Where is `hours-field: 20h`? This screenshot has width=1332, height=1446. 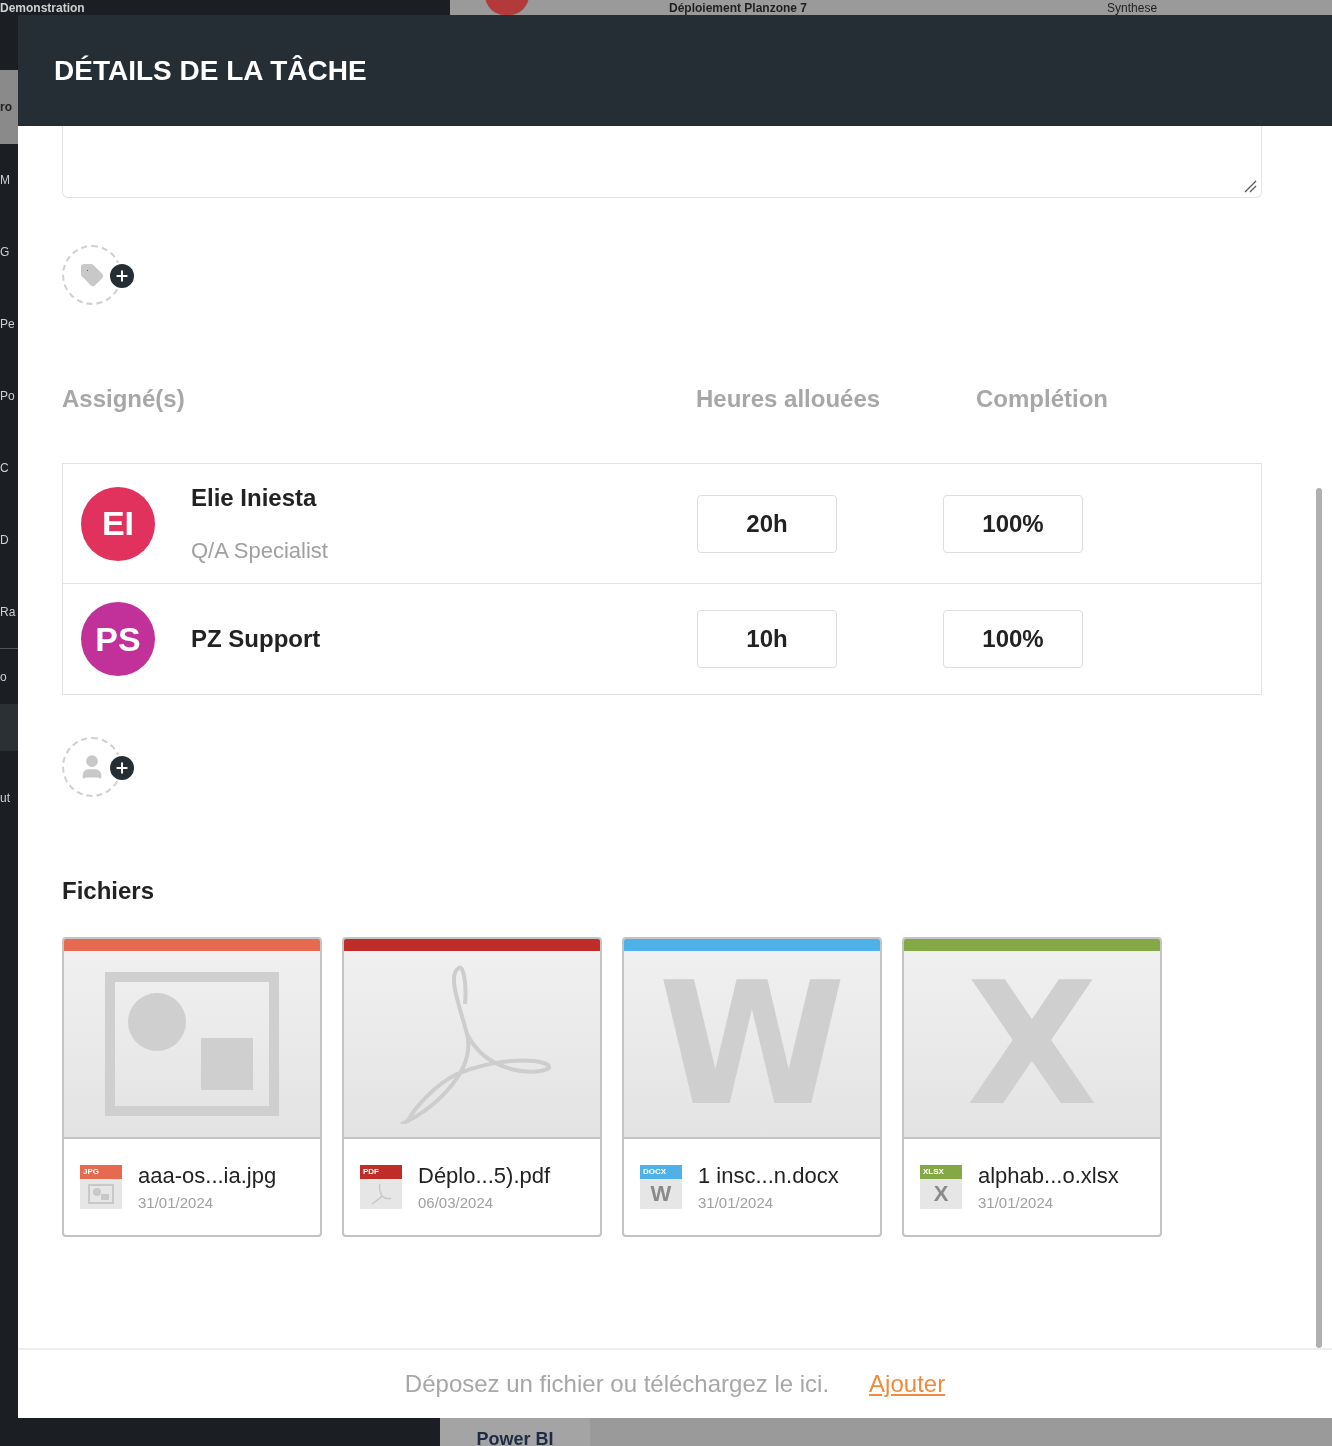
hours-field: 20h is located at coordinates (767, 523).